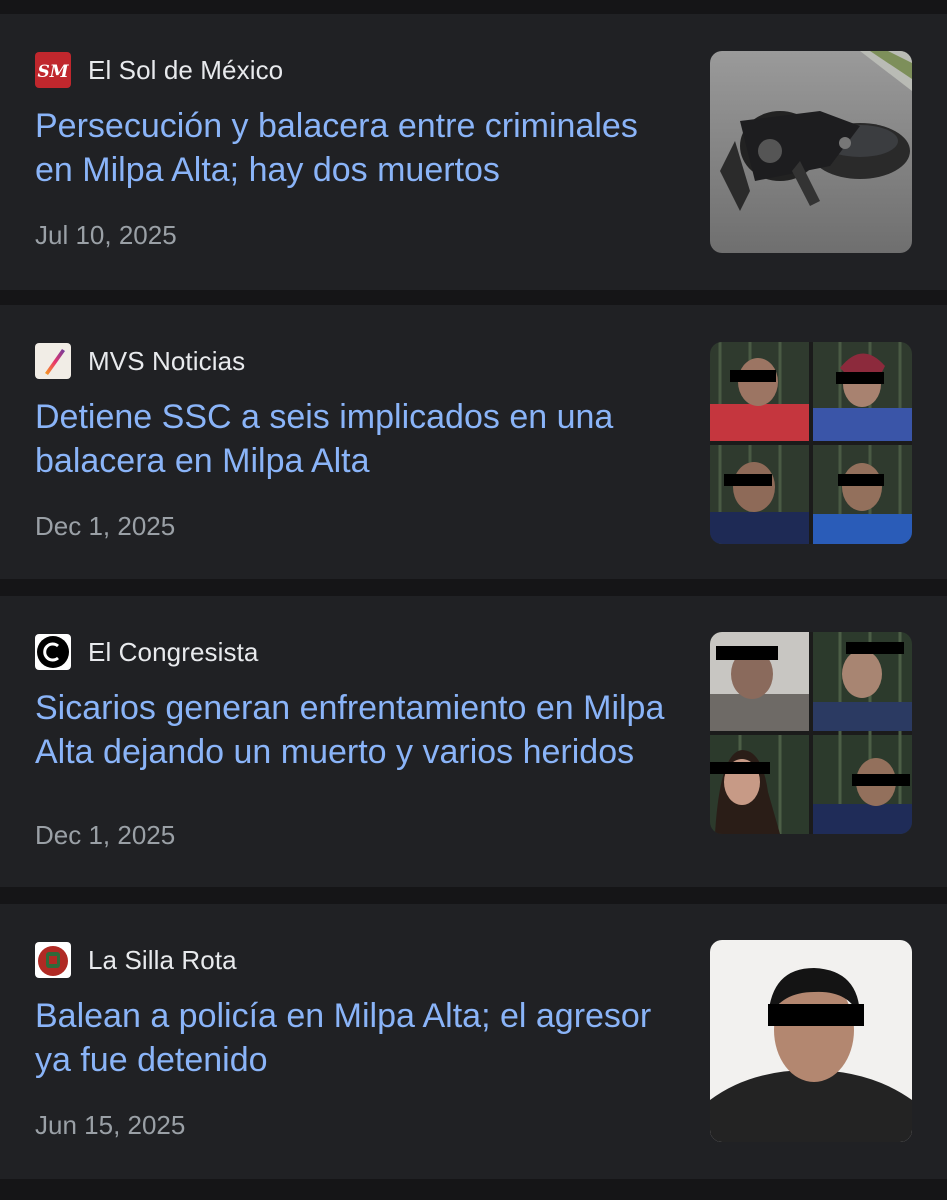  What do you see at coordinates (106, 235) in the screenshot?
I see `article-date: Jul 10, 2025` at bounding box center [106, 235].